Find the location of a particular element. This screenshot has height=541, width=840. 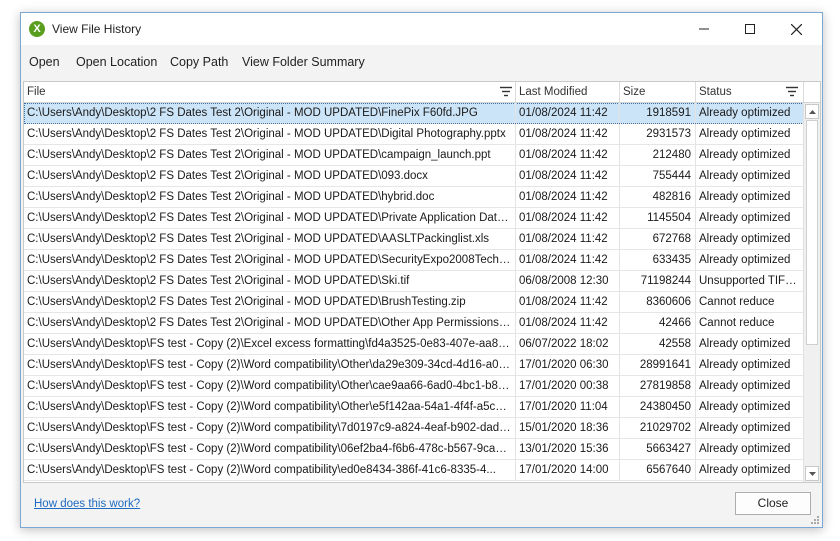

row-size-cell: 1145504 is located at coordinates (658, 218).